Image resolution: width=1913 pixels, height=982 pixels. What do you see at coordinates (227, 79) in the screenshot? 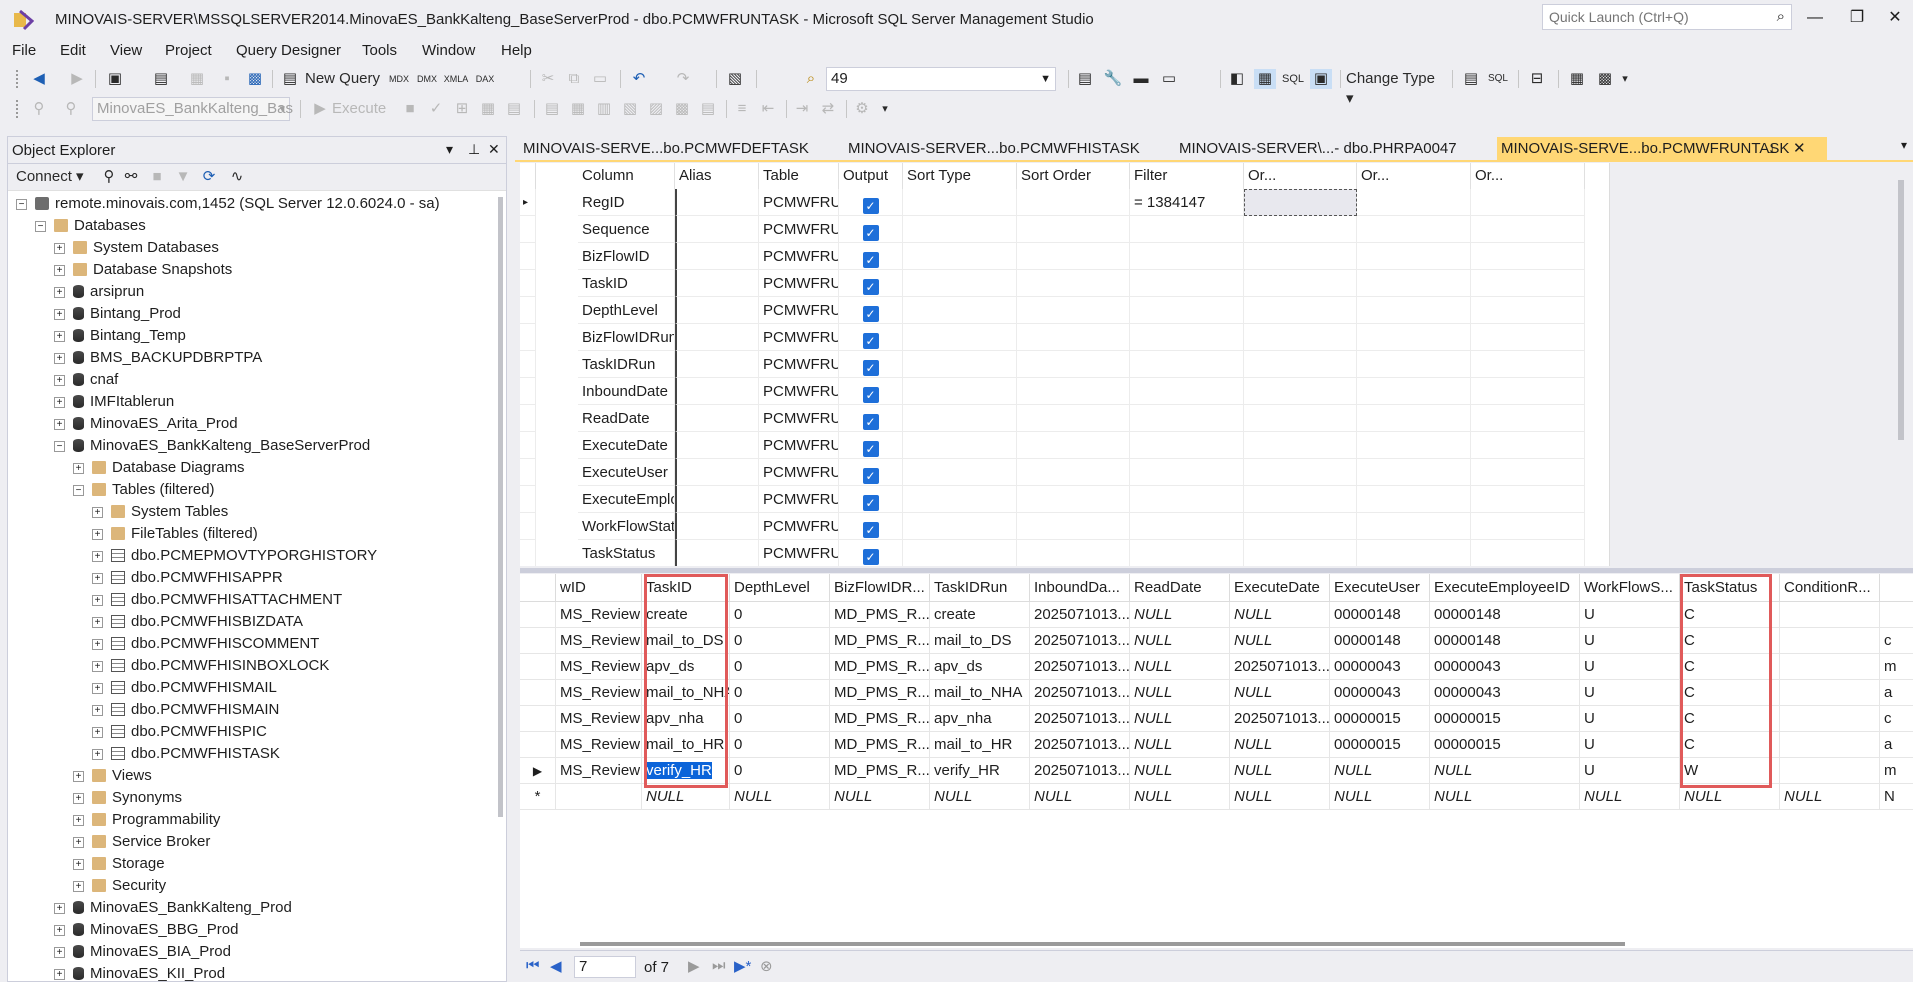
I see `save-icon: ▪` at bounding box center [227, 79].